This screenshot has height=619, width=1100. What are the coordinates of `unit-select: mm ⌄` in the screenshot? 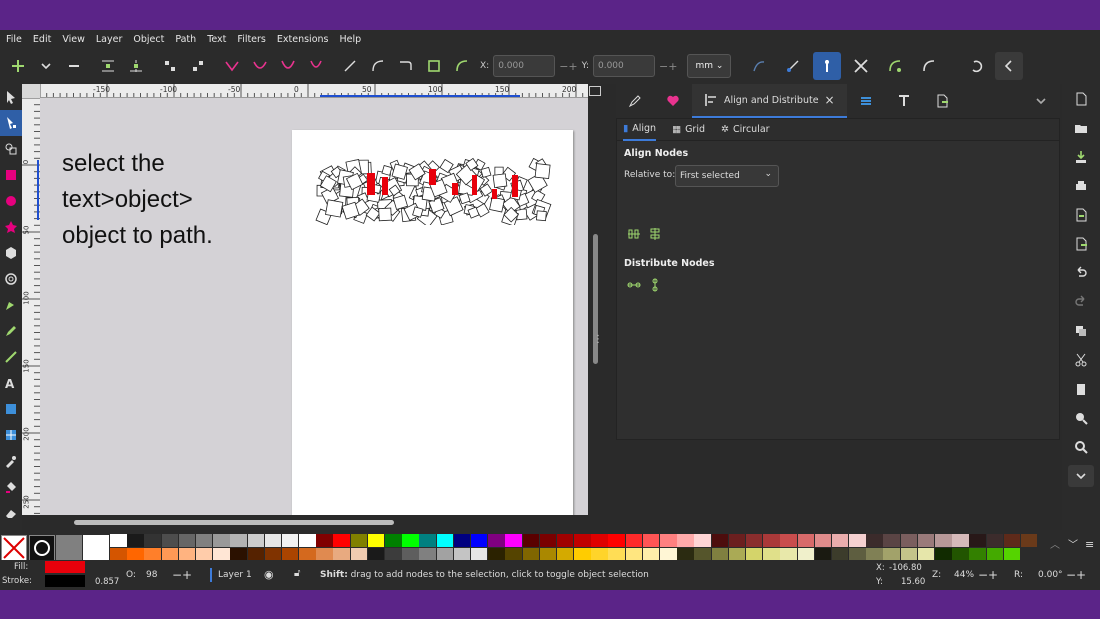 It's located at (709, 66).